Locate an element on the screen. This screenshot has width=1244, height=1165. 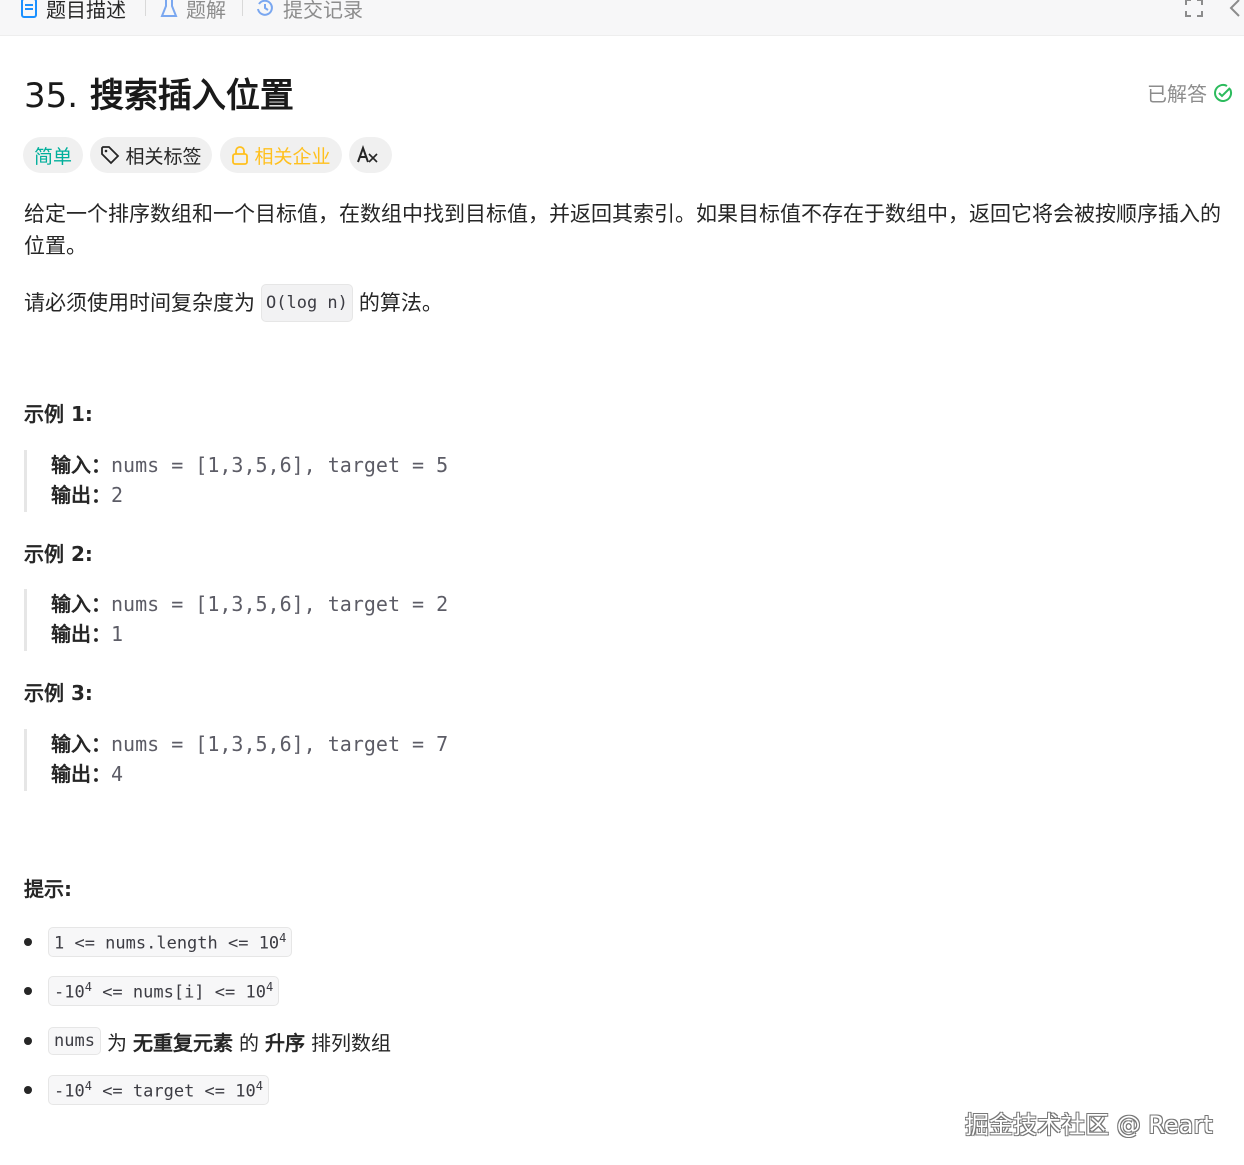
hint-text: 的 is located at coordinates (248, 1042).